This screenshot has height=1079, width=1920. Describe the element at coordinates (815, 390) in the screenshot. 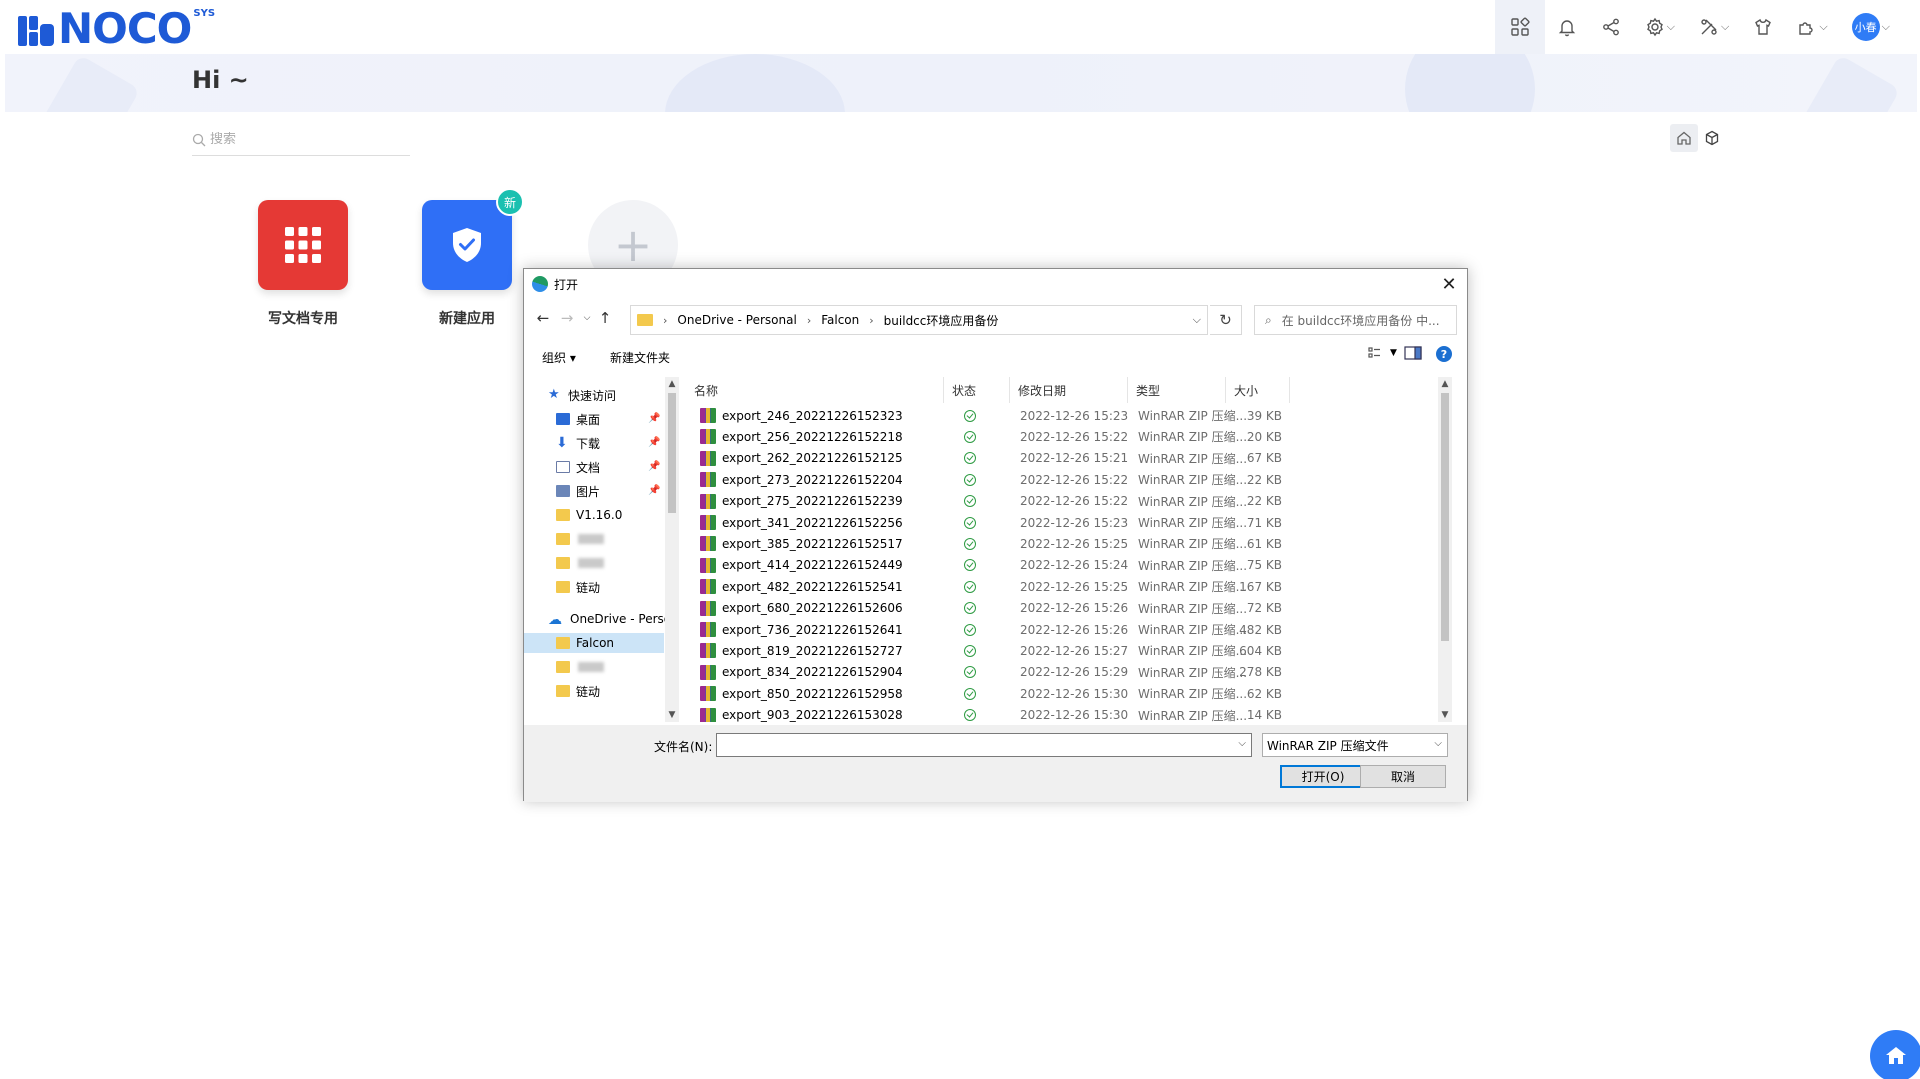

I see `column-header-name: 名称` at that location.